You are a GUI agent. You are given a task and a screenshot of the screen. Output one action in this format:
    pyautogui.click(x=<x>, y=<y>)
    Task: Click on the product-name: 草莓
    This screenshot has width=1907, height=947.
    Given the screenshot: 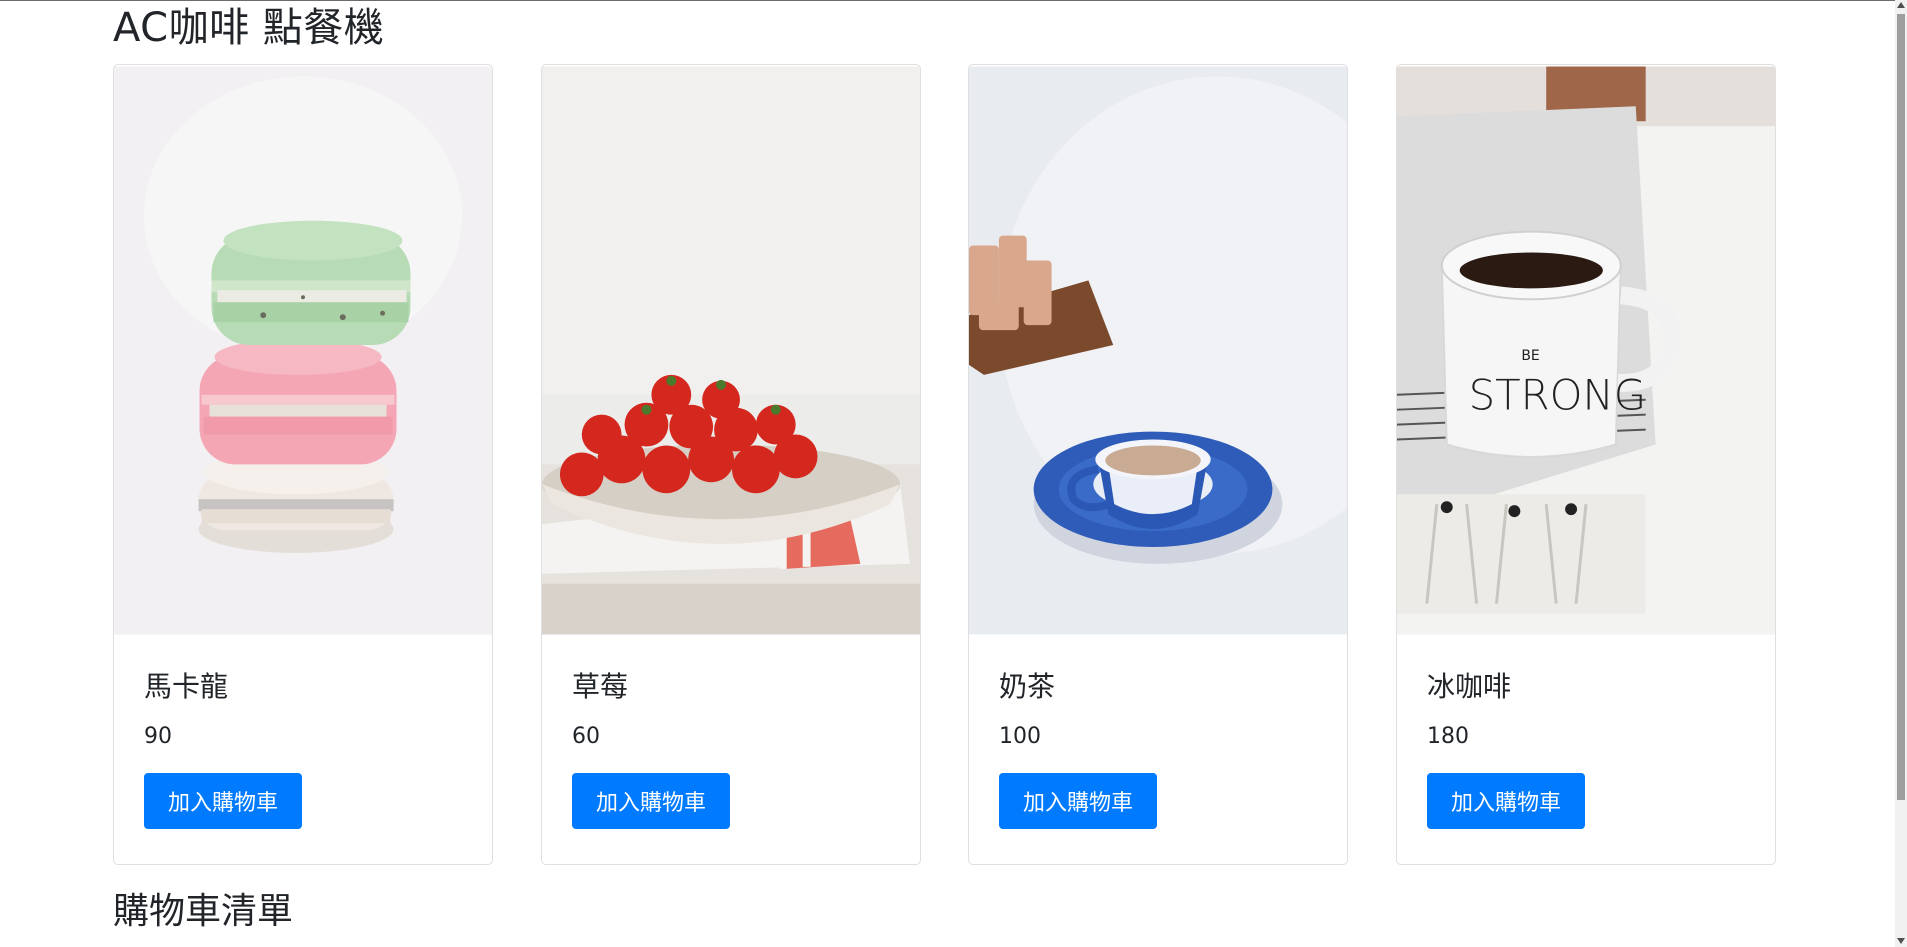 What is the action you would take?
    pyautogui.click(x=600, y=686)
    